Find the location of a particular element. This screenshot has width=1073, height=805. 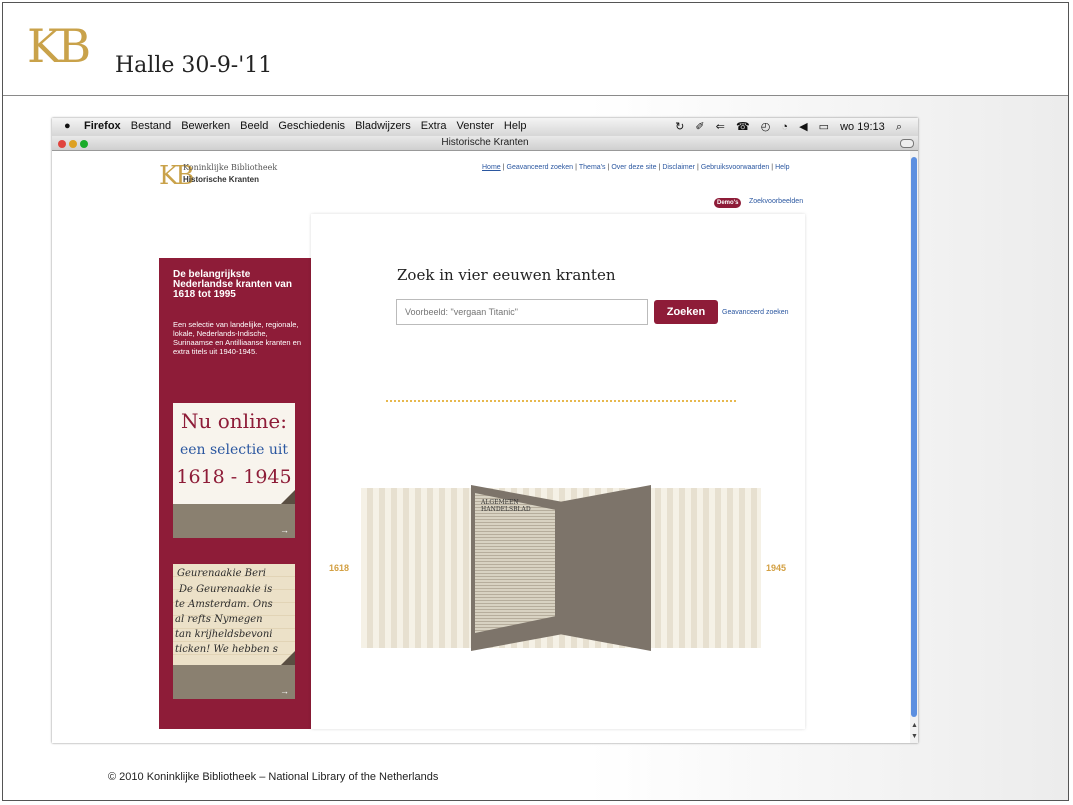

status-area: ↻ ✐ ⇐ ☎ ◴ ◔ ◀ ▭ wo 19:13 ⌕ is located at coordinates (784, 127).